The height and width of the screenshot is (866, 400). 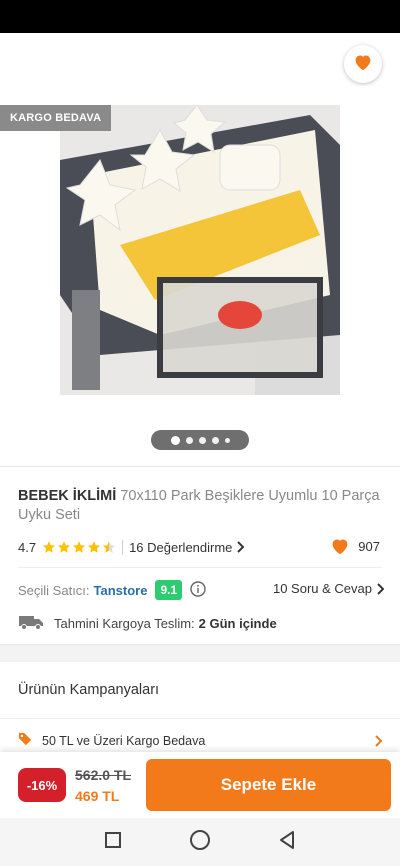 I want to click on questions-answers-link: 10 Soru & Cevap, so click(x=328, y=588).